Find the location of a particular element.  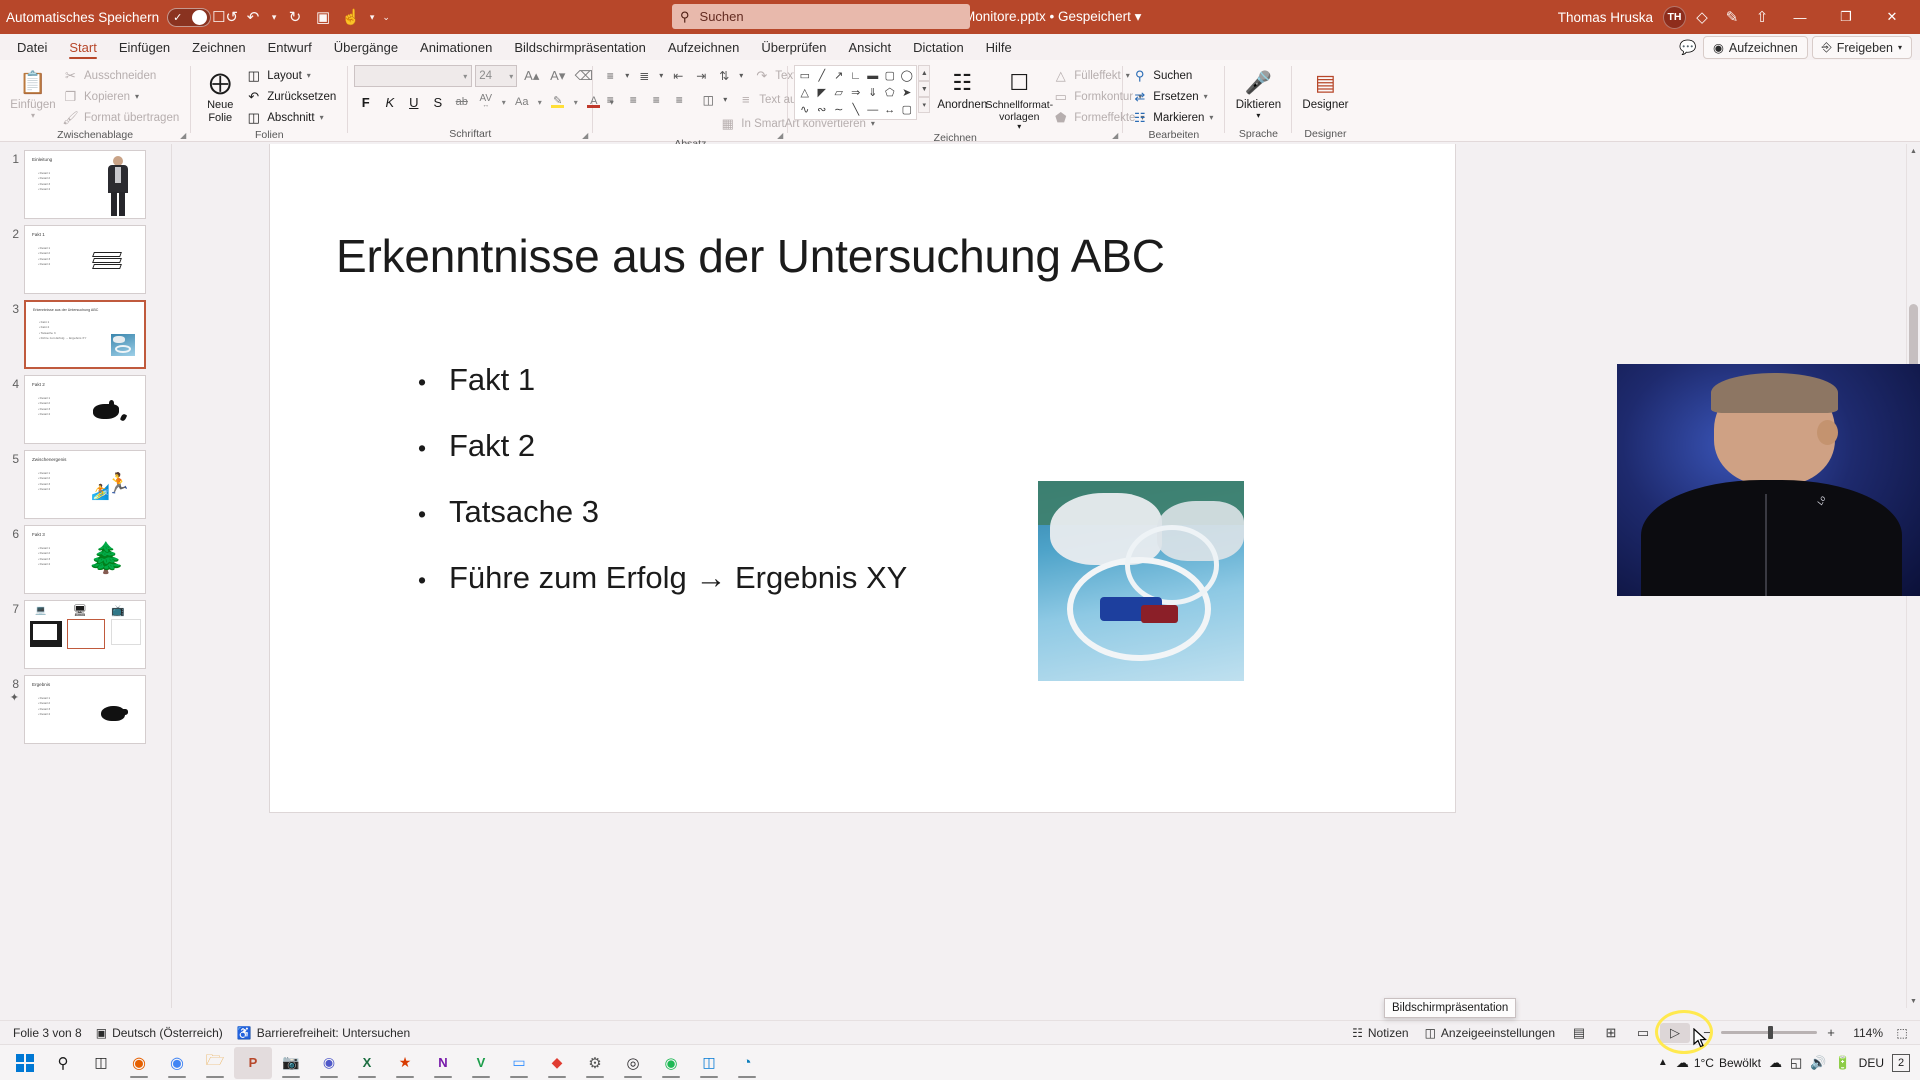

slide-title: Erkenntnisse aus der Untersuchung ABC is located at coordinates (750, 256).